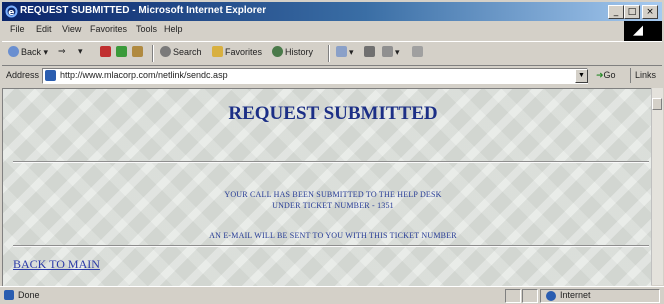  I want to click on forward-button: ⇒, so click(62, 51).